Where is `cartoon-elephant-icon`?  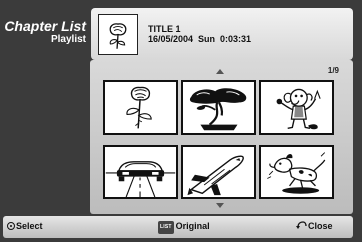 cartoon-elephant-icon is located at coordinates (298, 109).